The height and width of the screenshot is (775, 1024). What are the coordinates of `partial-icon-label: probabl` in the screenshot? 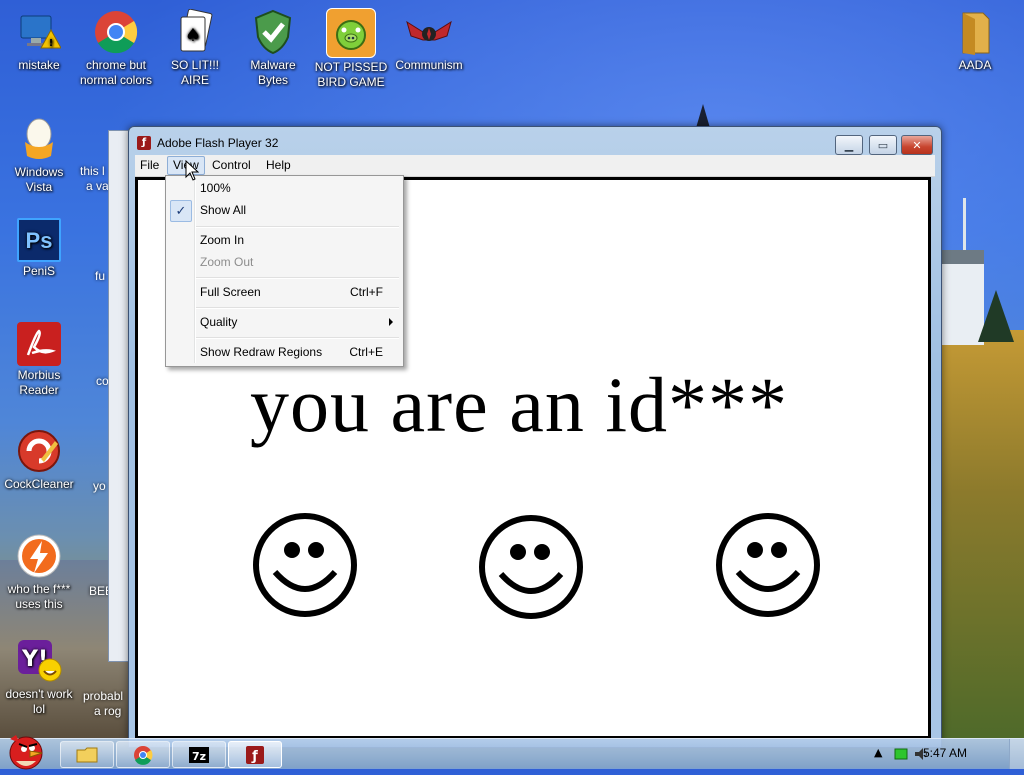 It's located at (103, 696).